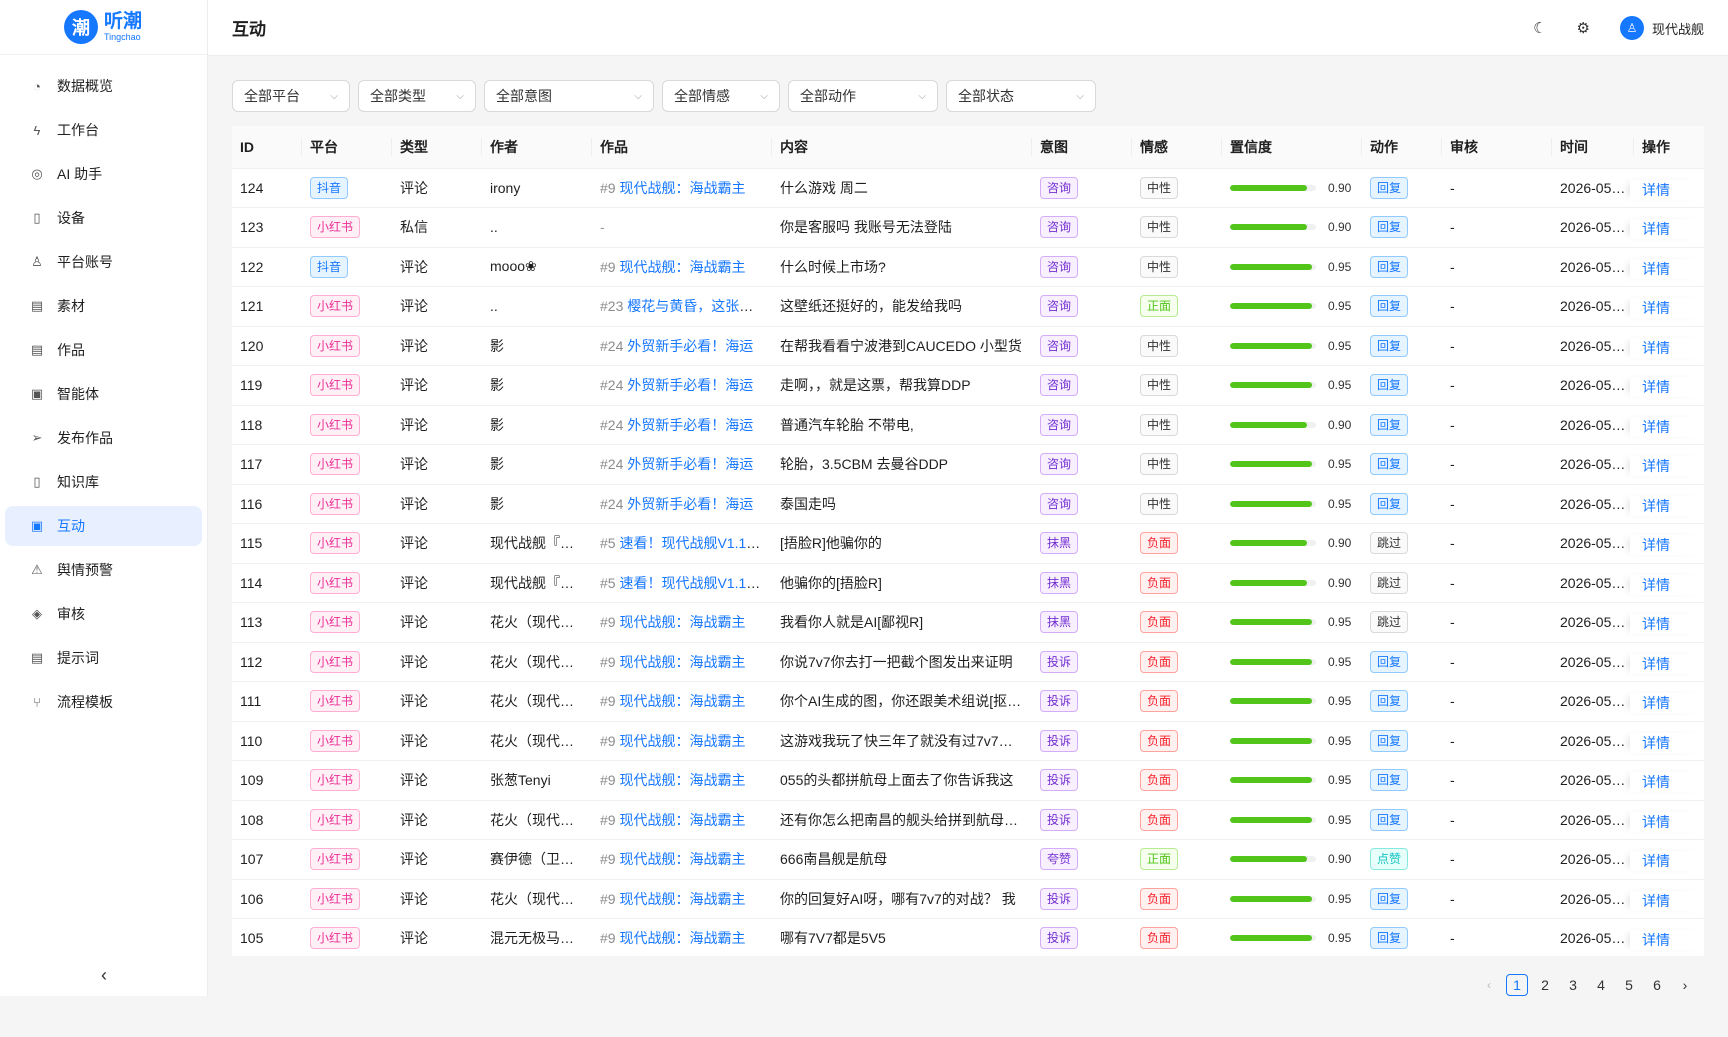 Image resolution: width=1728 pixels, height=1037 pixels. Describe the element at coordinates (721, 96) in the screenshot. I see `filter-select-3: 全部情感 ⌵` at that location.